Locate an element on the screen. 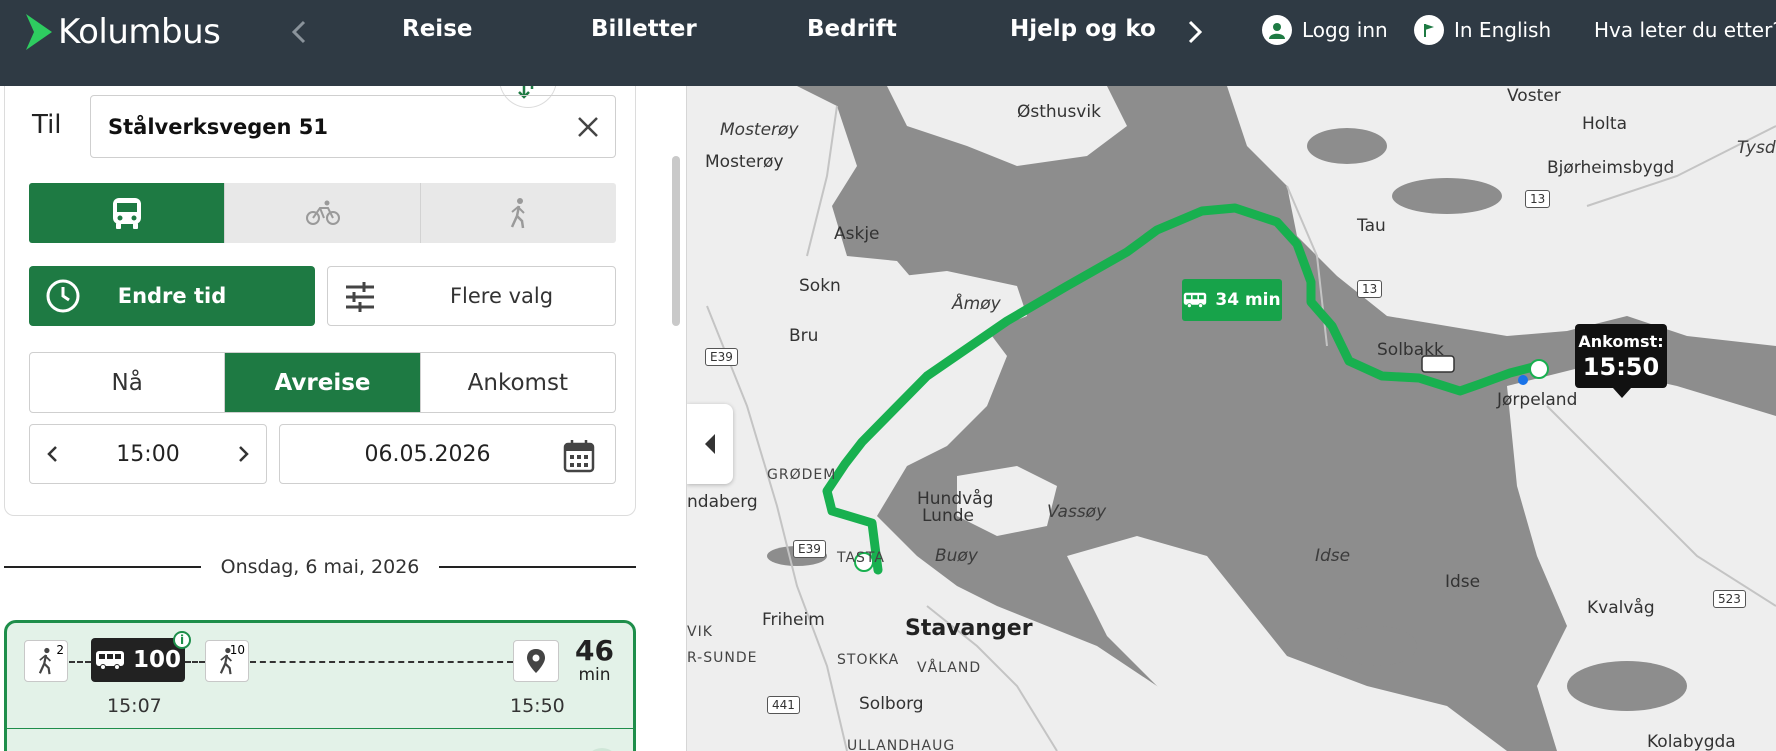  mode-walk is located at coordinates (518, 213).